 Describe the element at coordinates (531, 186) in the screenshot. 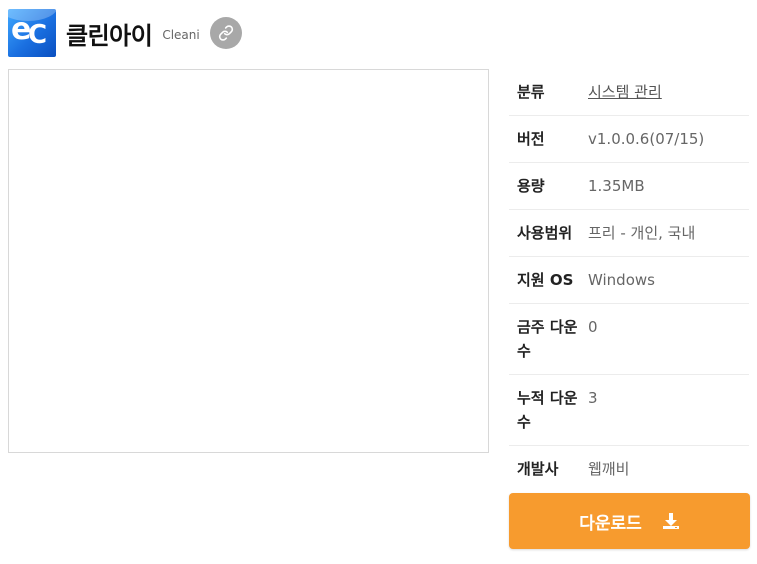

I see `info-label: 용량` at that location.